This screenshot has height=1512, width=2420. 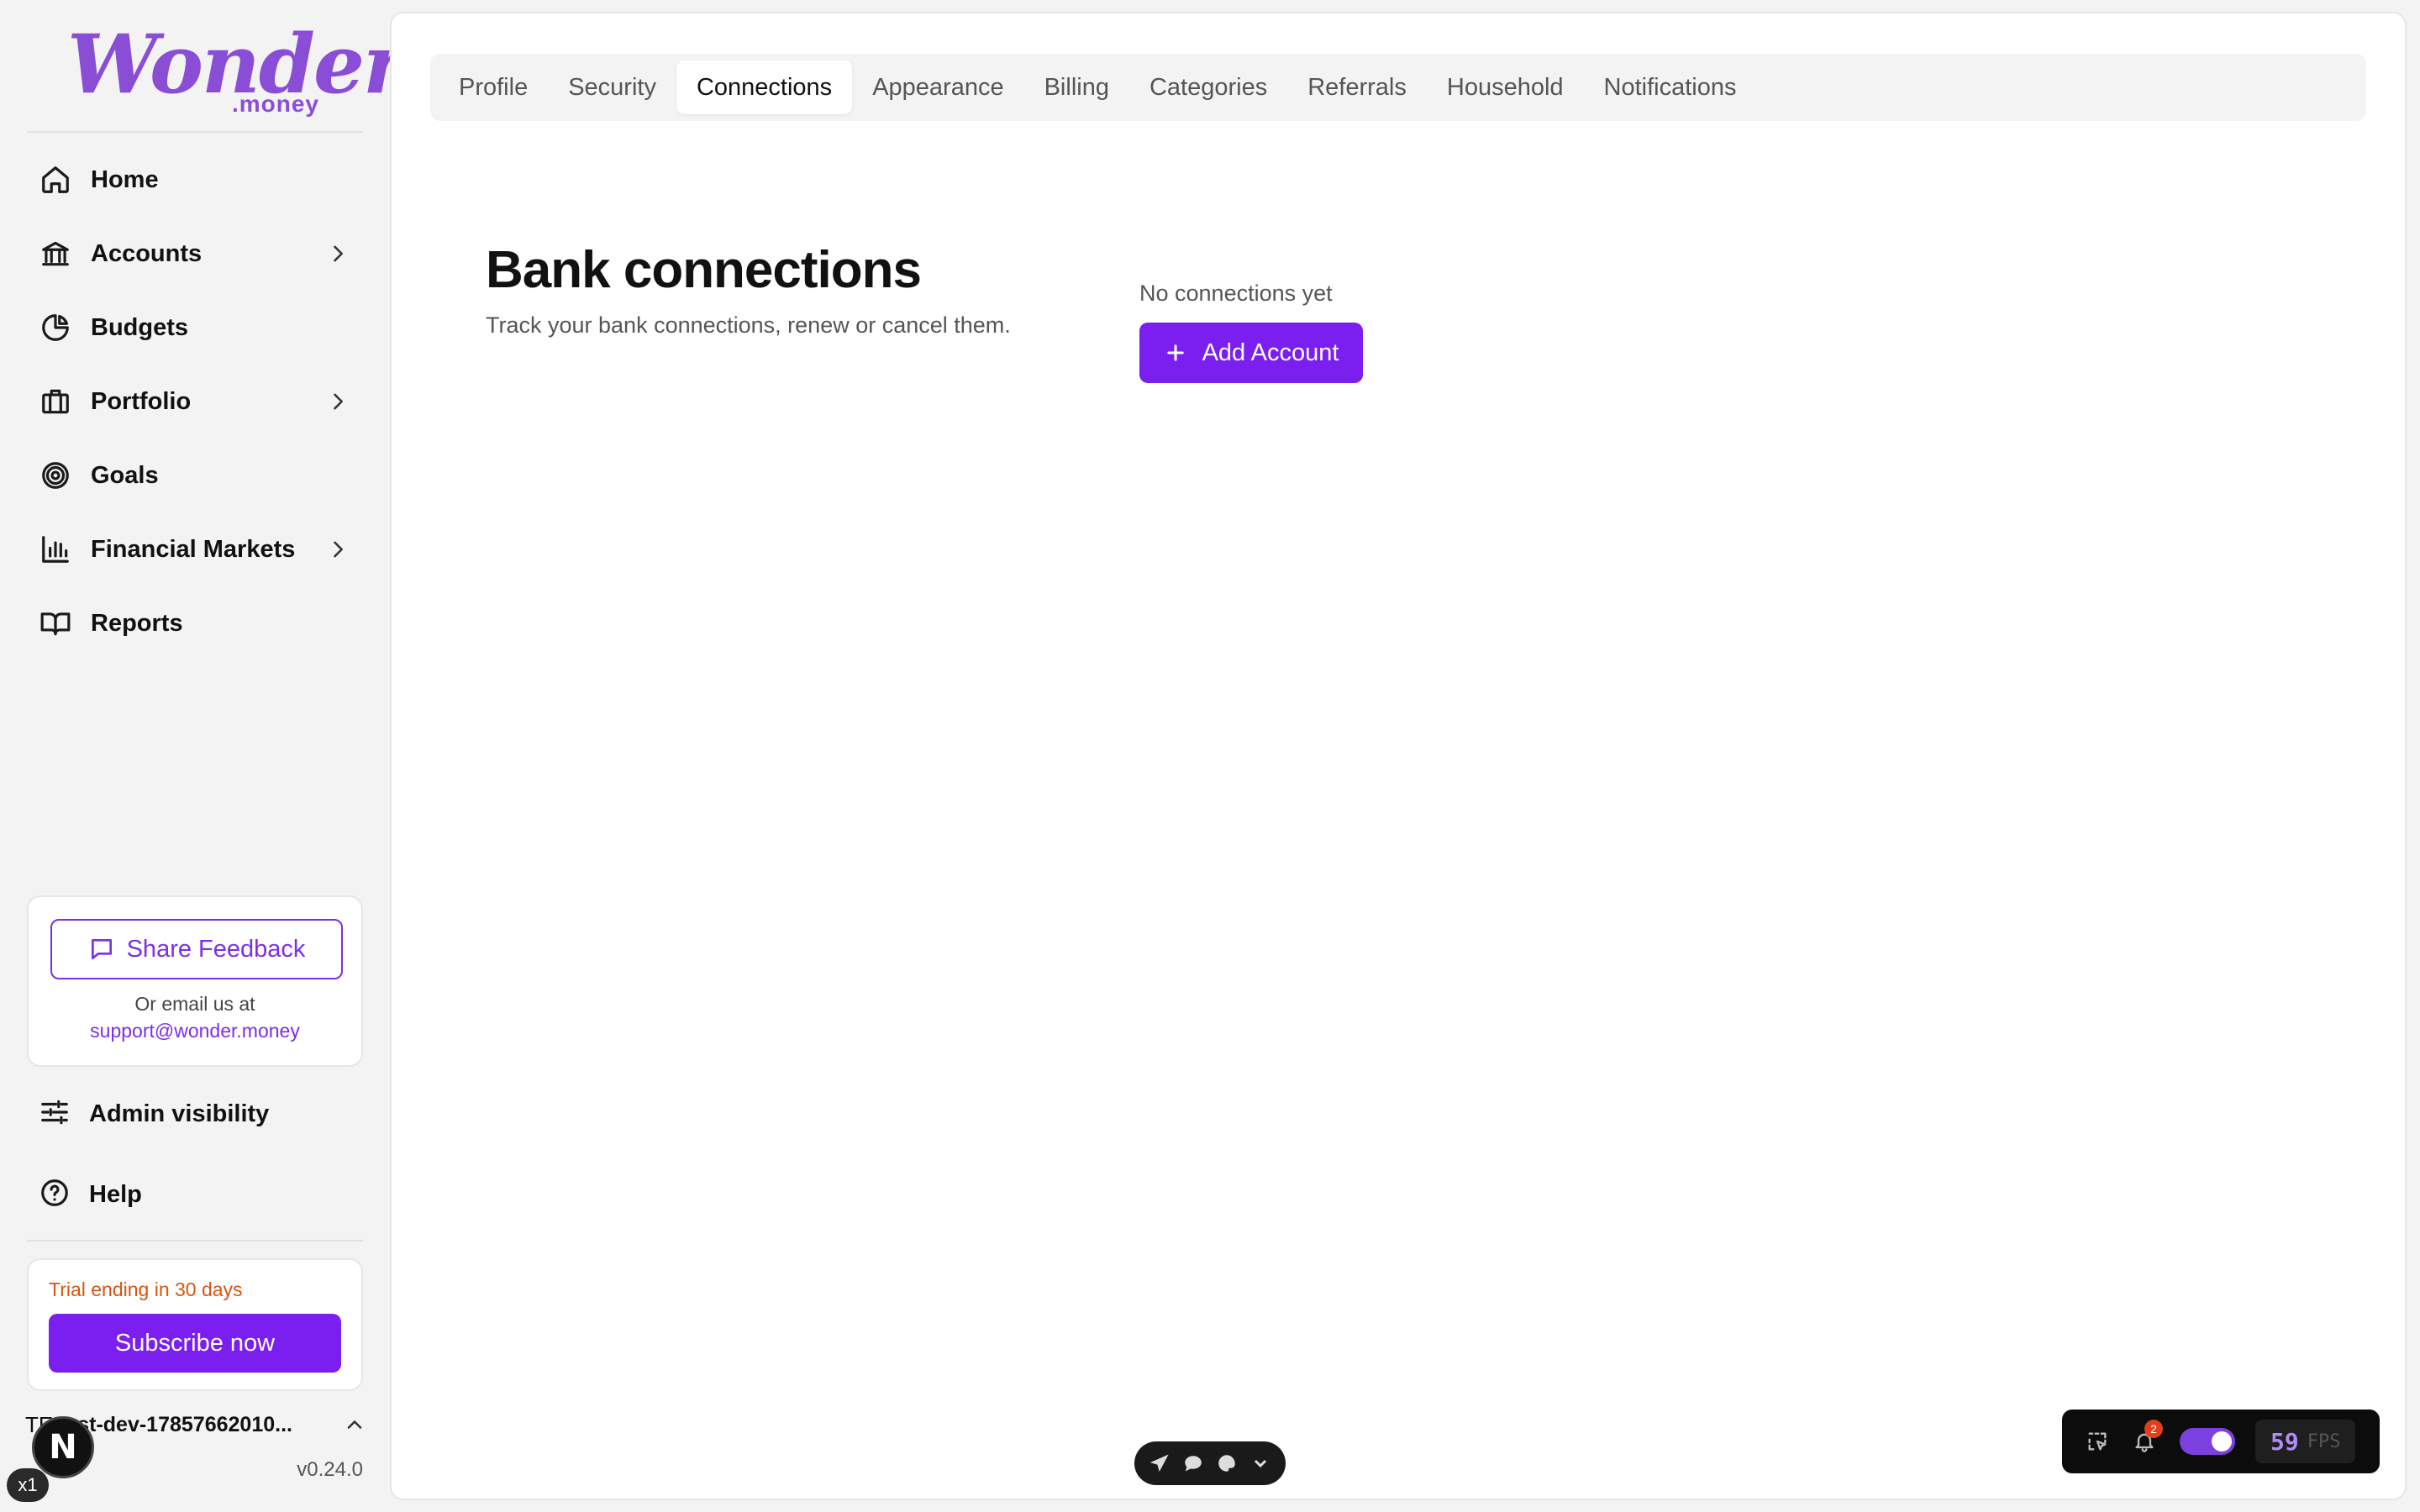 What do you see at coordinates (2153, 1429) in the screenshot?
I see `notification-count-badge: 2` at bounding box center [2153, 1429].